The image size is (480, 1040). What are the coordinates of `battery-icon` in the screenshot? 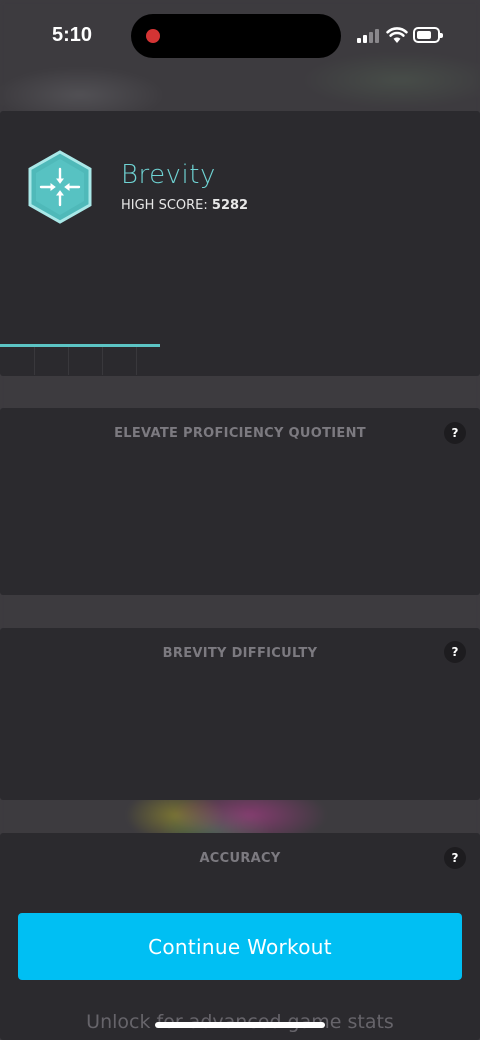 It's located at (428, 35).